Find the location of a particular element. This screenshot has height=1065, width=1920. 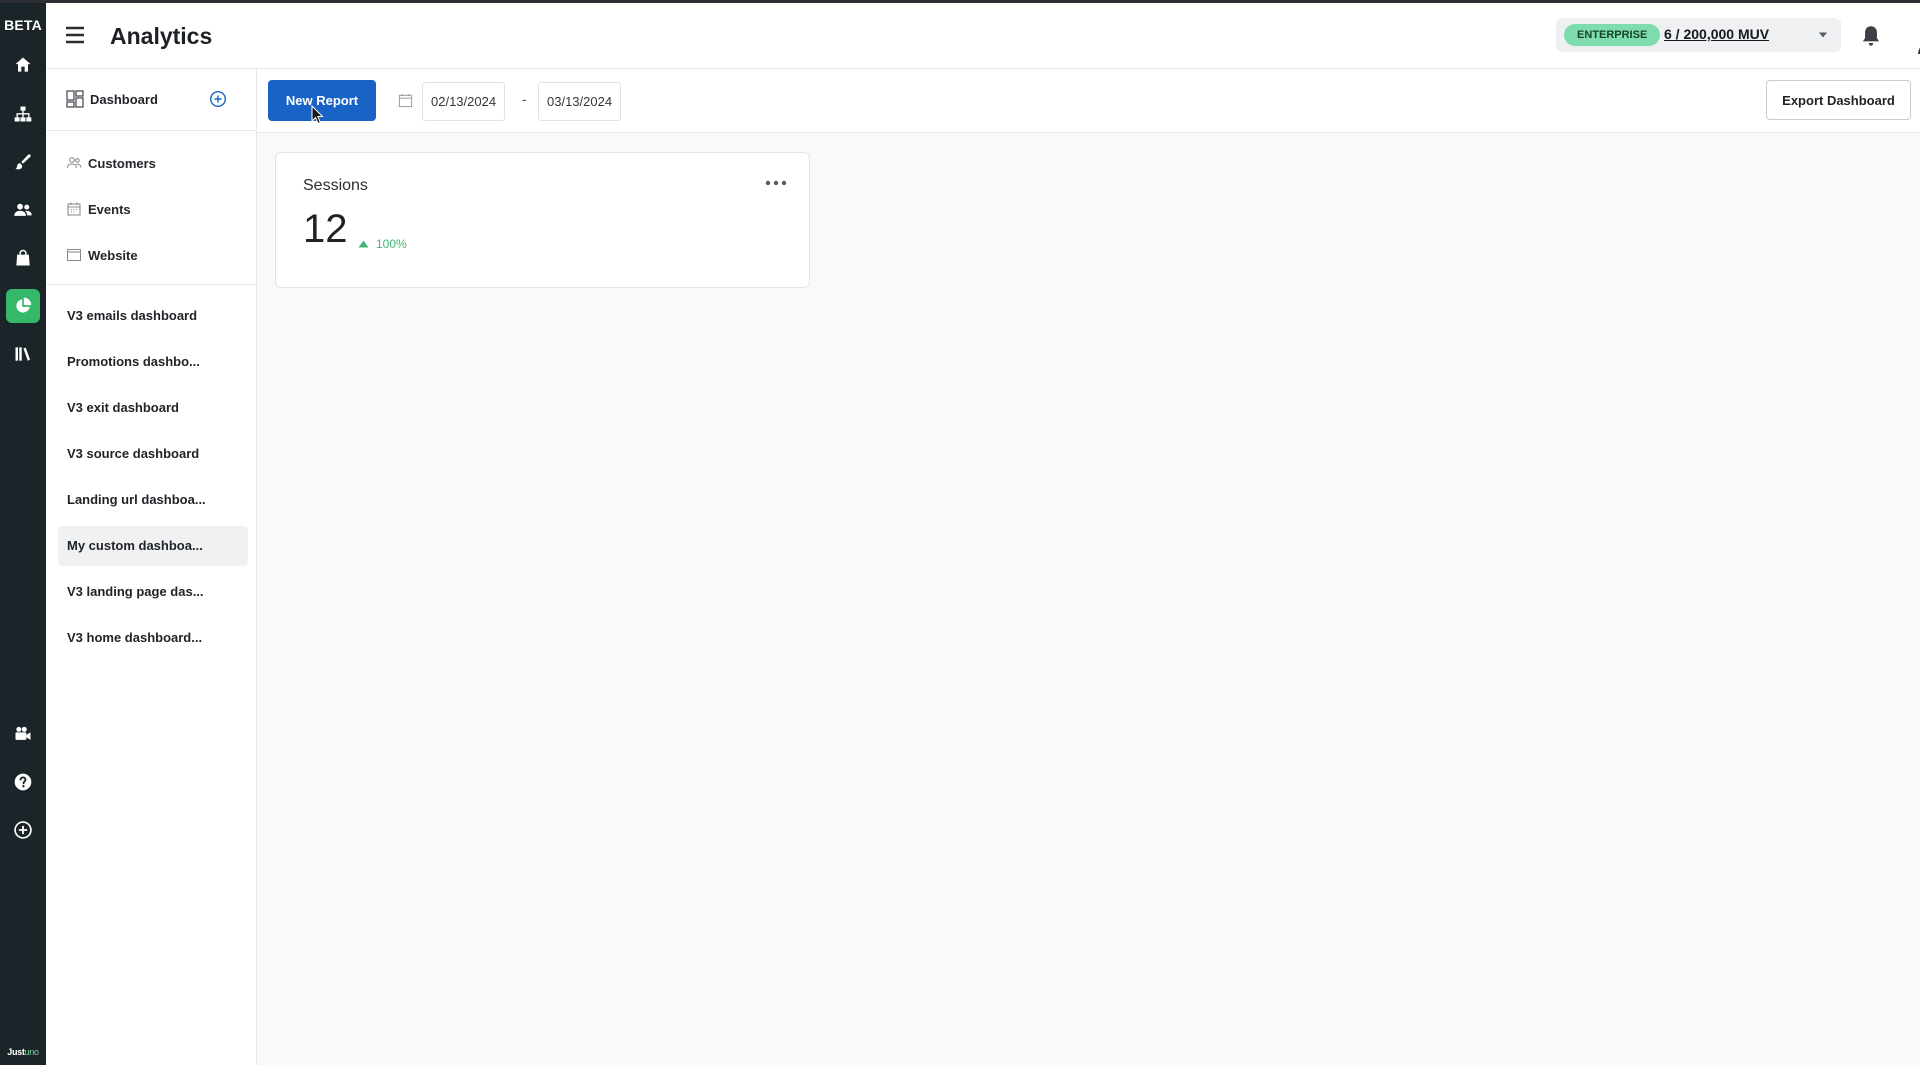

sidebar-dashboard-item: V3 source dashboard is located at coordinates (153, 454).